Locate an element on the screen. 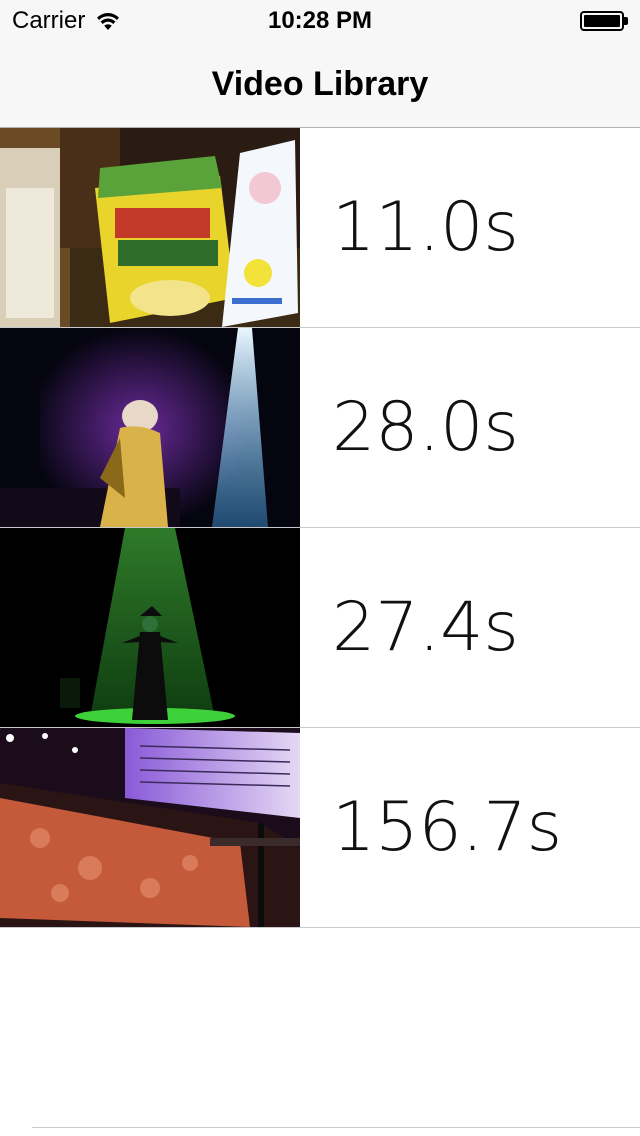 This screenshot has width=640, height=1136. battery-icon is located at coordinates (604, 21).